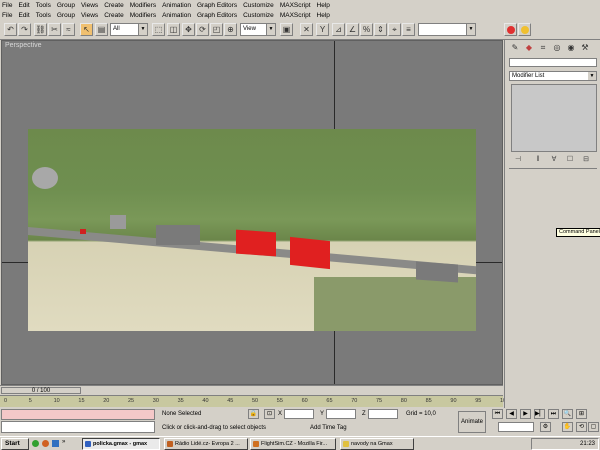 This screenshot has height=450, width=600. I want to click on maxscript-listener-mini, so click(78, 414).